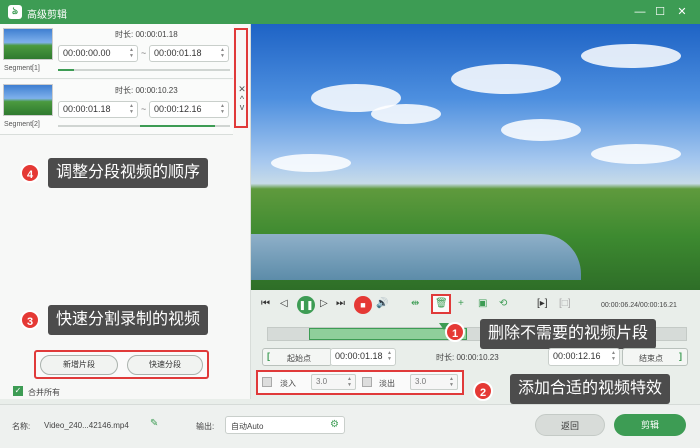 The height and width of the screenshot is (448, 700). What do you see at coordinates (415, 303) in the screenshot?
I see `split-icon: ⇹` at bounding box center [415, 303].